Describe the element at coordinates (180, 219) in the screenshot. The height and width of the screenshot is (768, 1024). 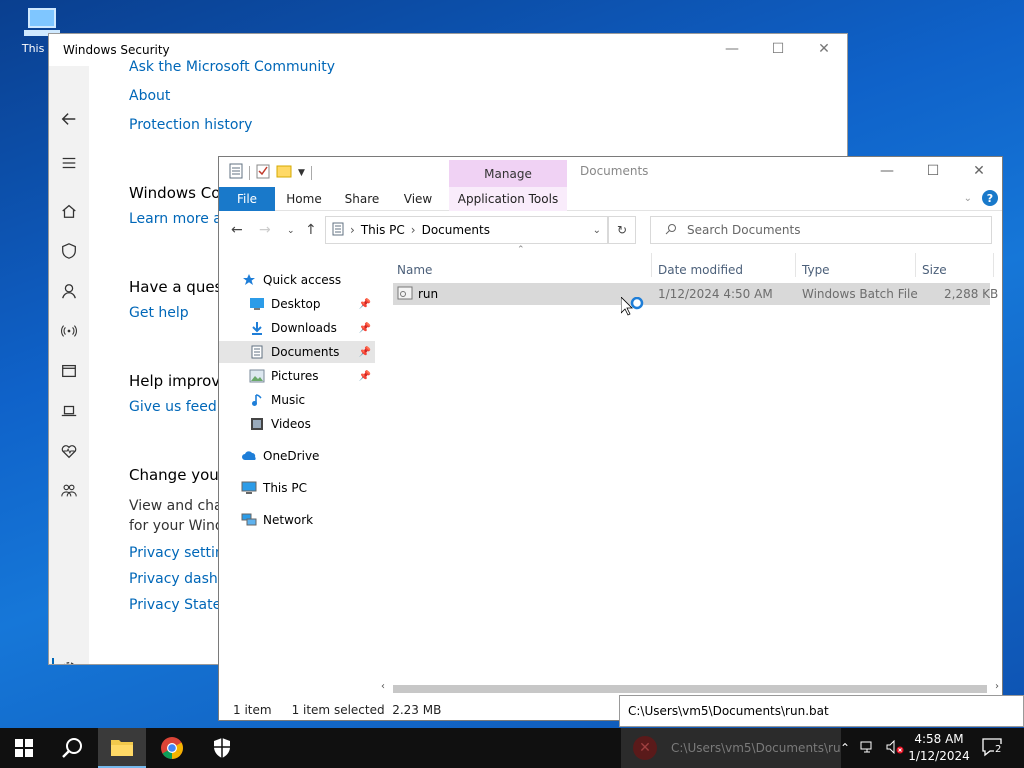
I see `link-learn-more: Learn more ab` at that location.